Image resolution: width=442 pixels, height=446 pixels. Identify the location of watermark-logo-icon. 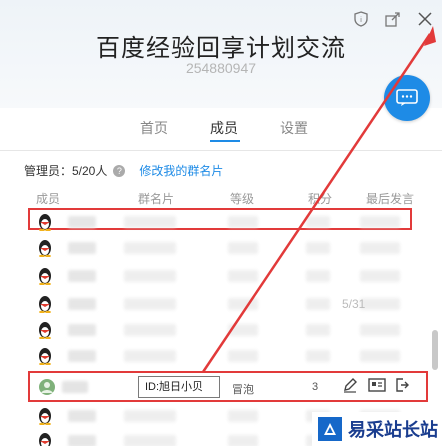
(330, 429).